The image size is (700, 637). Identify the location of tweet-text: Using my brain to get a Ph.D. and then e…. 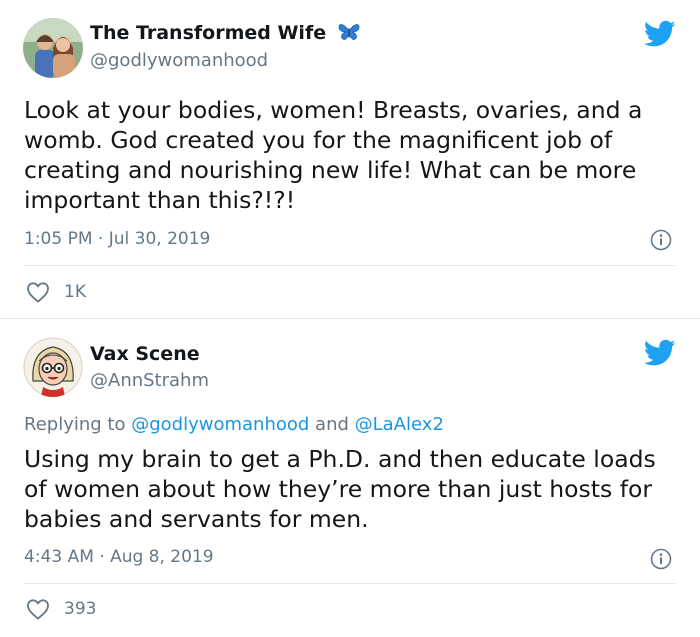
(340, 489).